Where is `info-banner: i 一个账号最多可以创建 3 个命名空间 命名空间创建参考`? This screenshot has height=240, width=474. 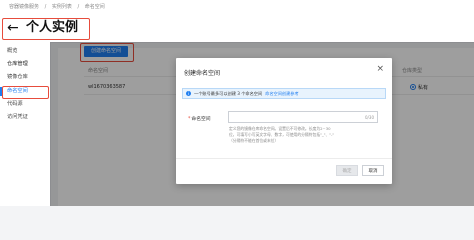
info-banner: i 一个账号最多可以创建 3 个命名空间 命名空间创建参考 is located at coordinates (284, 93).